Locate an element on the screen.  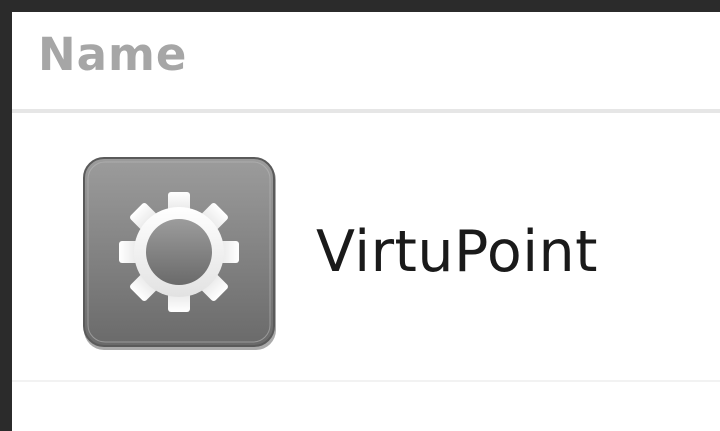
item-name: VirtuPoint is located at coordinates (457, 252).